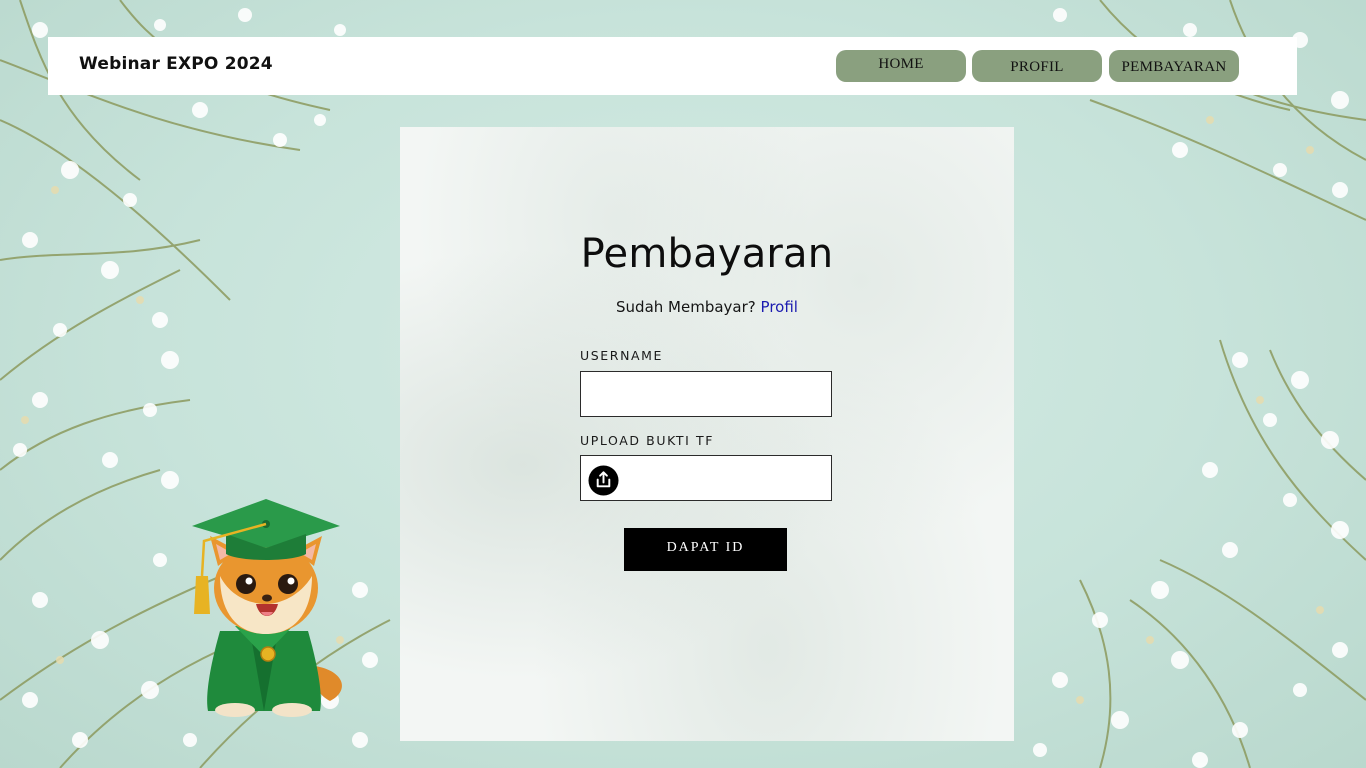 The height and width of the screenshot is (768, 1366). What do you see at coordinates (705, 549) in the screenshot?
I see `dapat-id-button: DAPAT ID` at bounding box center [705, 549].